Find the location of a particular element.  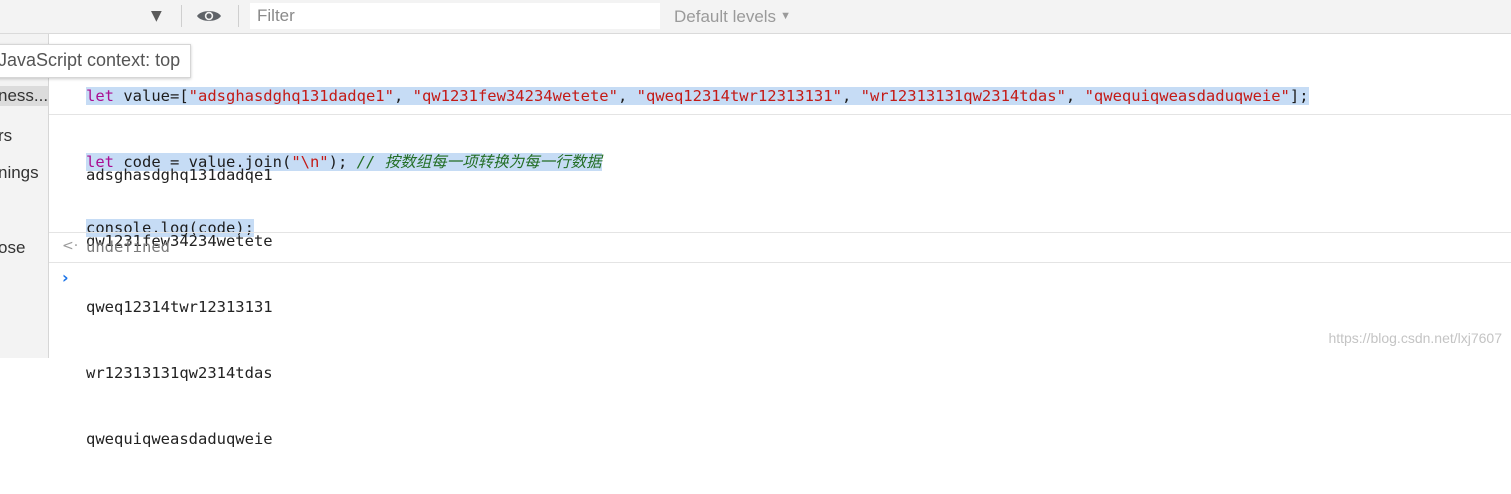

return-arrow-icon: <· is located at coordinates (70, 246).